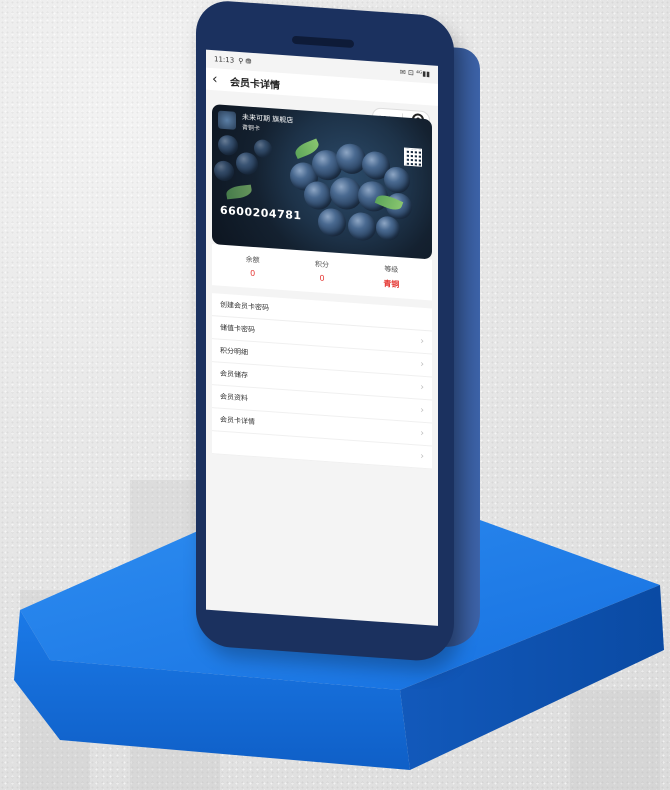 This screenshot has width=670, height=790. Describe the element at coordinates (323, 42) in the screenshot. I see `phone-speaker` at that location.